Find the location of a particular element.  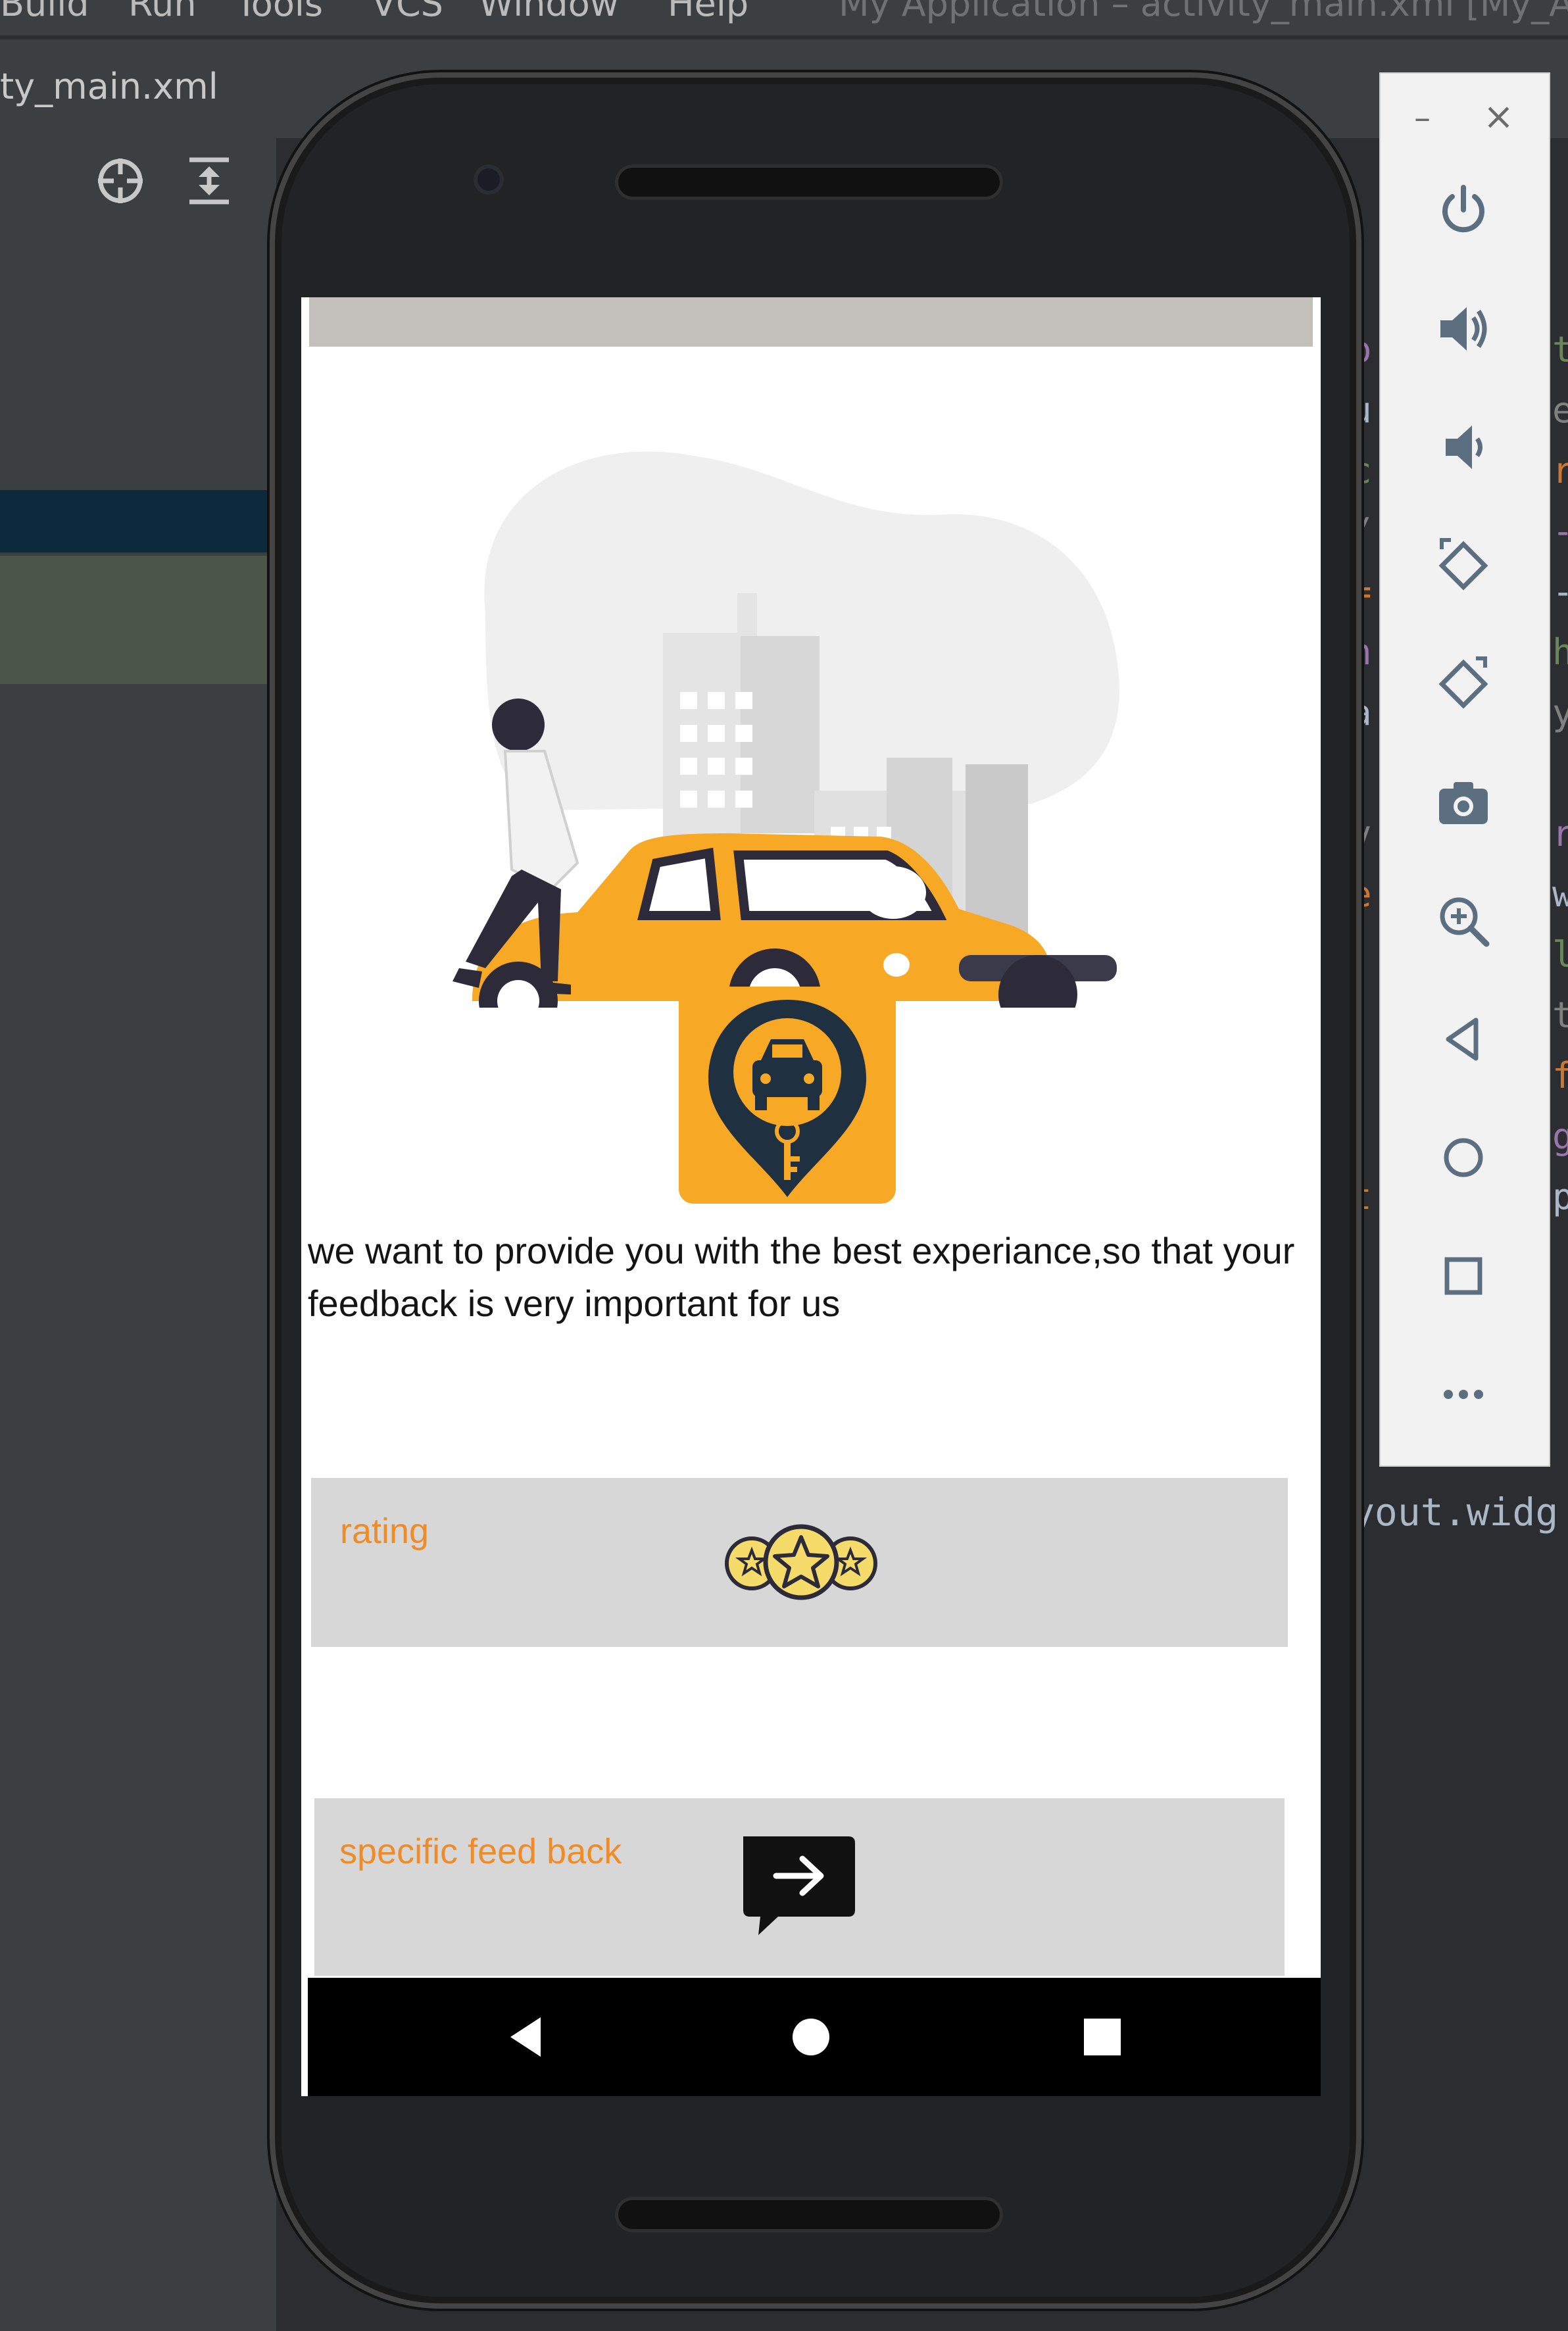

volume-down-button is located at coordinates (1463, 447).